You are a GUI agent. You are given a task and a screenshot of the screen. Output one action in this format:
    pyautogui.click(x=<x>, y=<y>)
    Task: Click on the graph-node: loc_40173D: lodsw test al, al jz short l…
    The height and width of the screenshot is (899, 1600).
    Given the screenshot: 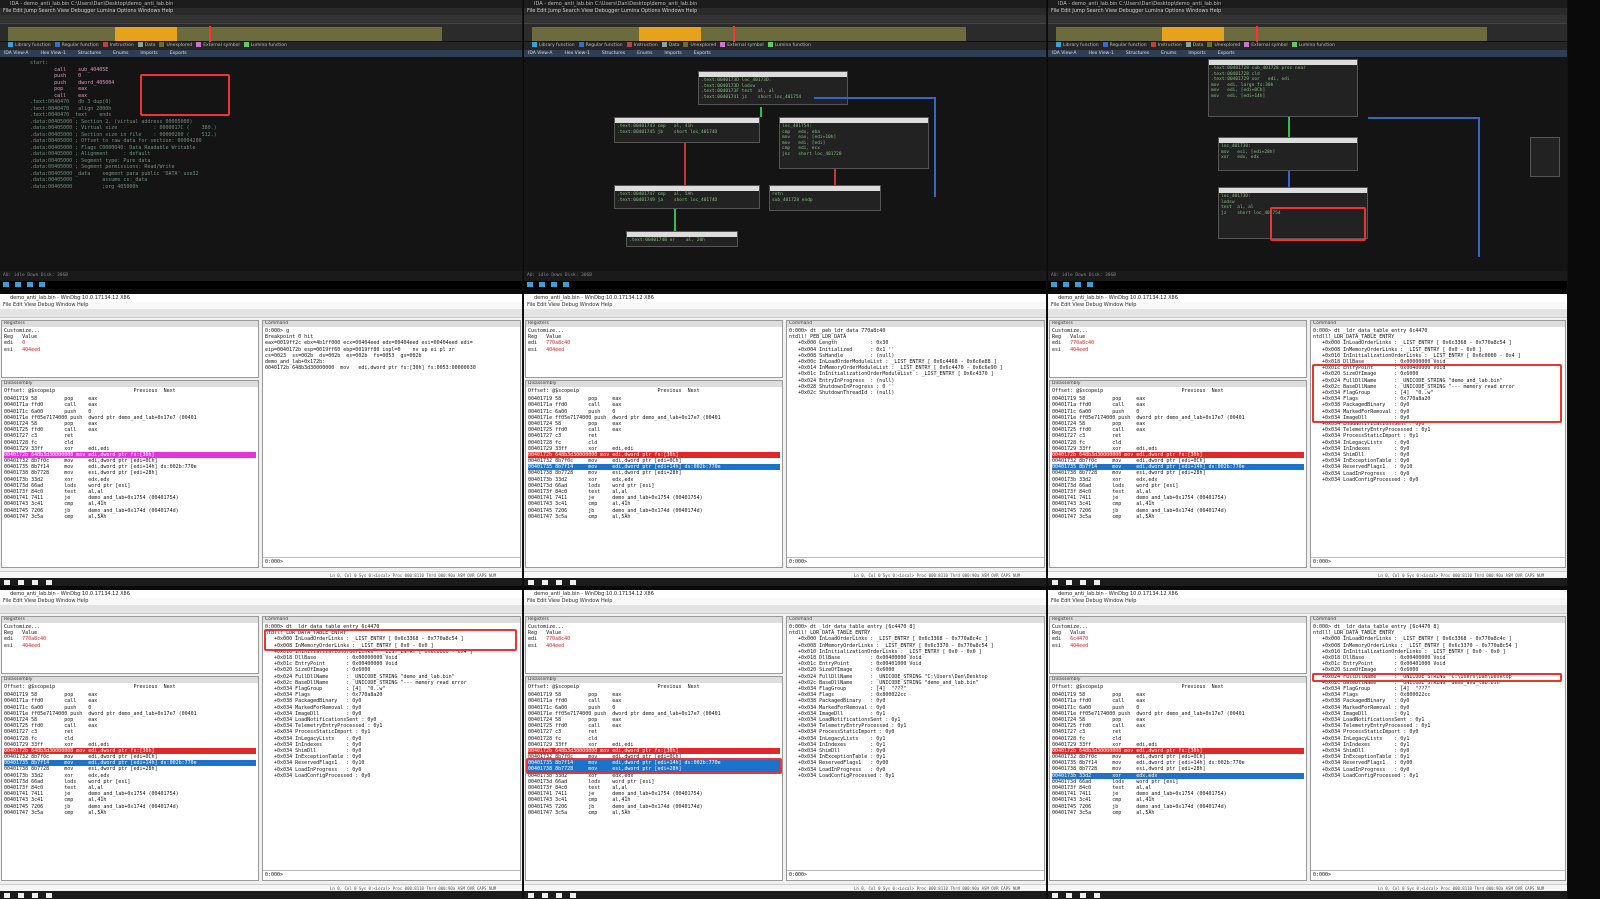 What is the action you would take?
    pyautogui.click(x=1293, y=213)
    